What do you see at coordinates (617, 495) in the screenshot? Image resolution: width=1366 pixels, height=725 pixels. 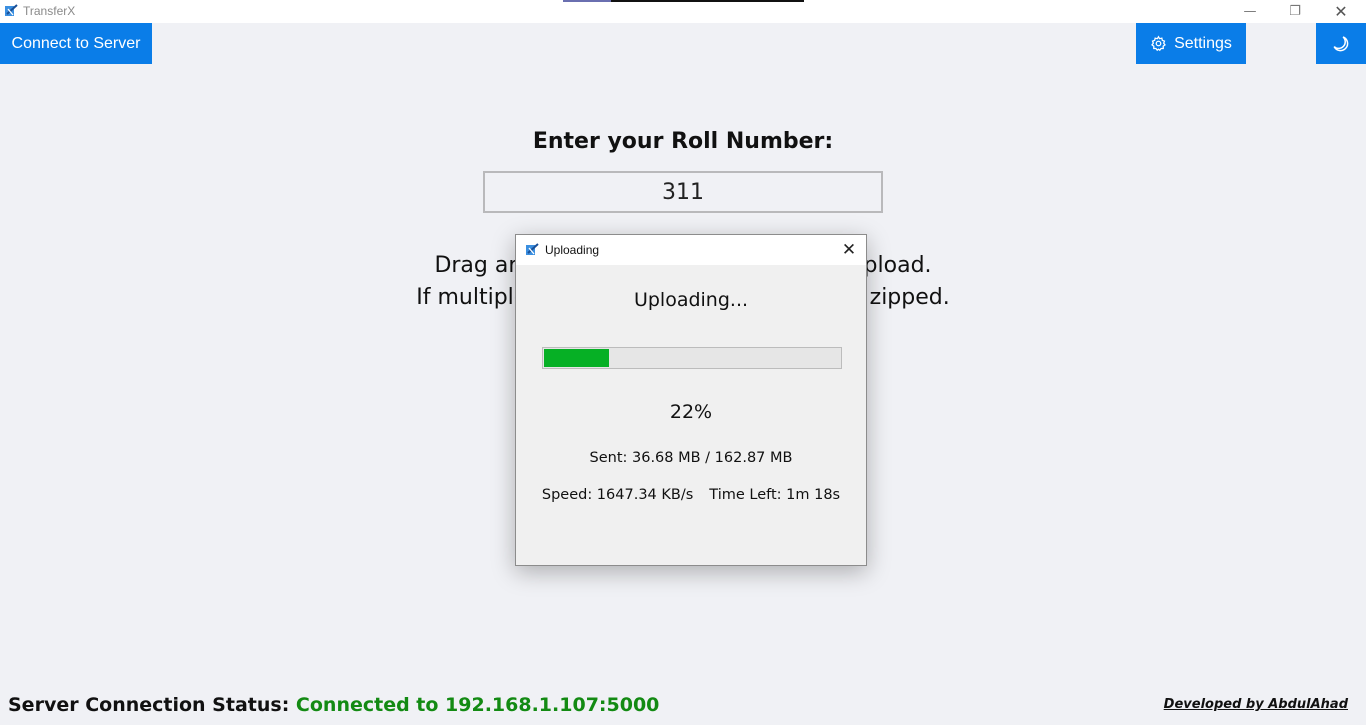 I see `upload-speed: Speed: 1647.34 KB/s` at bounding box center [617, 495].